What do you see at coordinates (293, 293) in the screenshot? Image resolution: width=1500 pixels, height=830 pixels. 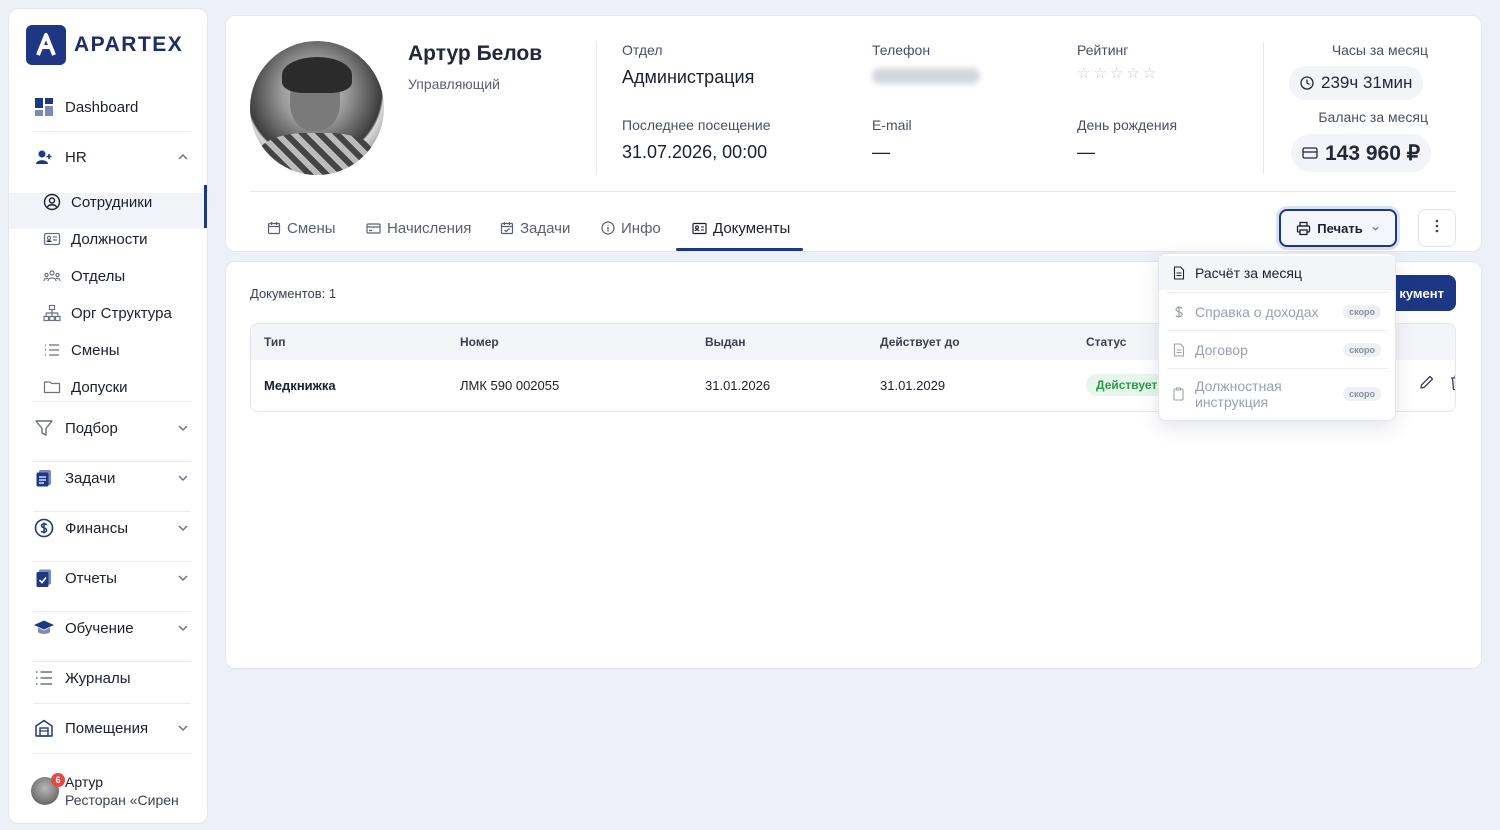 I see `documents-count: Документов: 1` at bounding box center [293, 293].